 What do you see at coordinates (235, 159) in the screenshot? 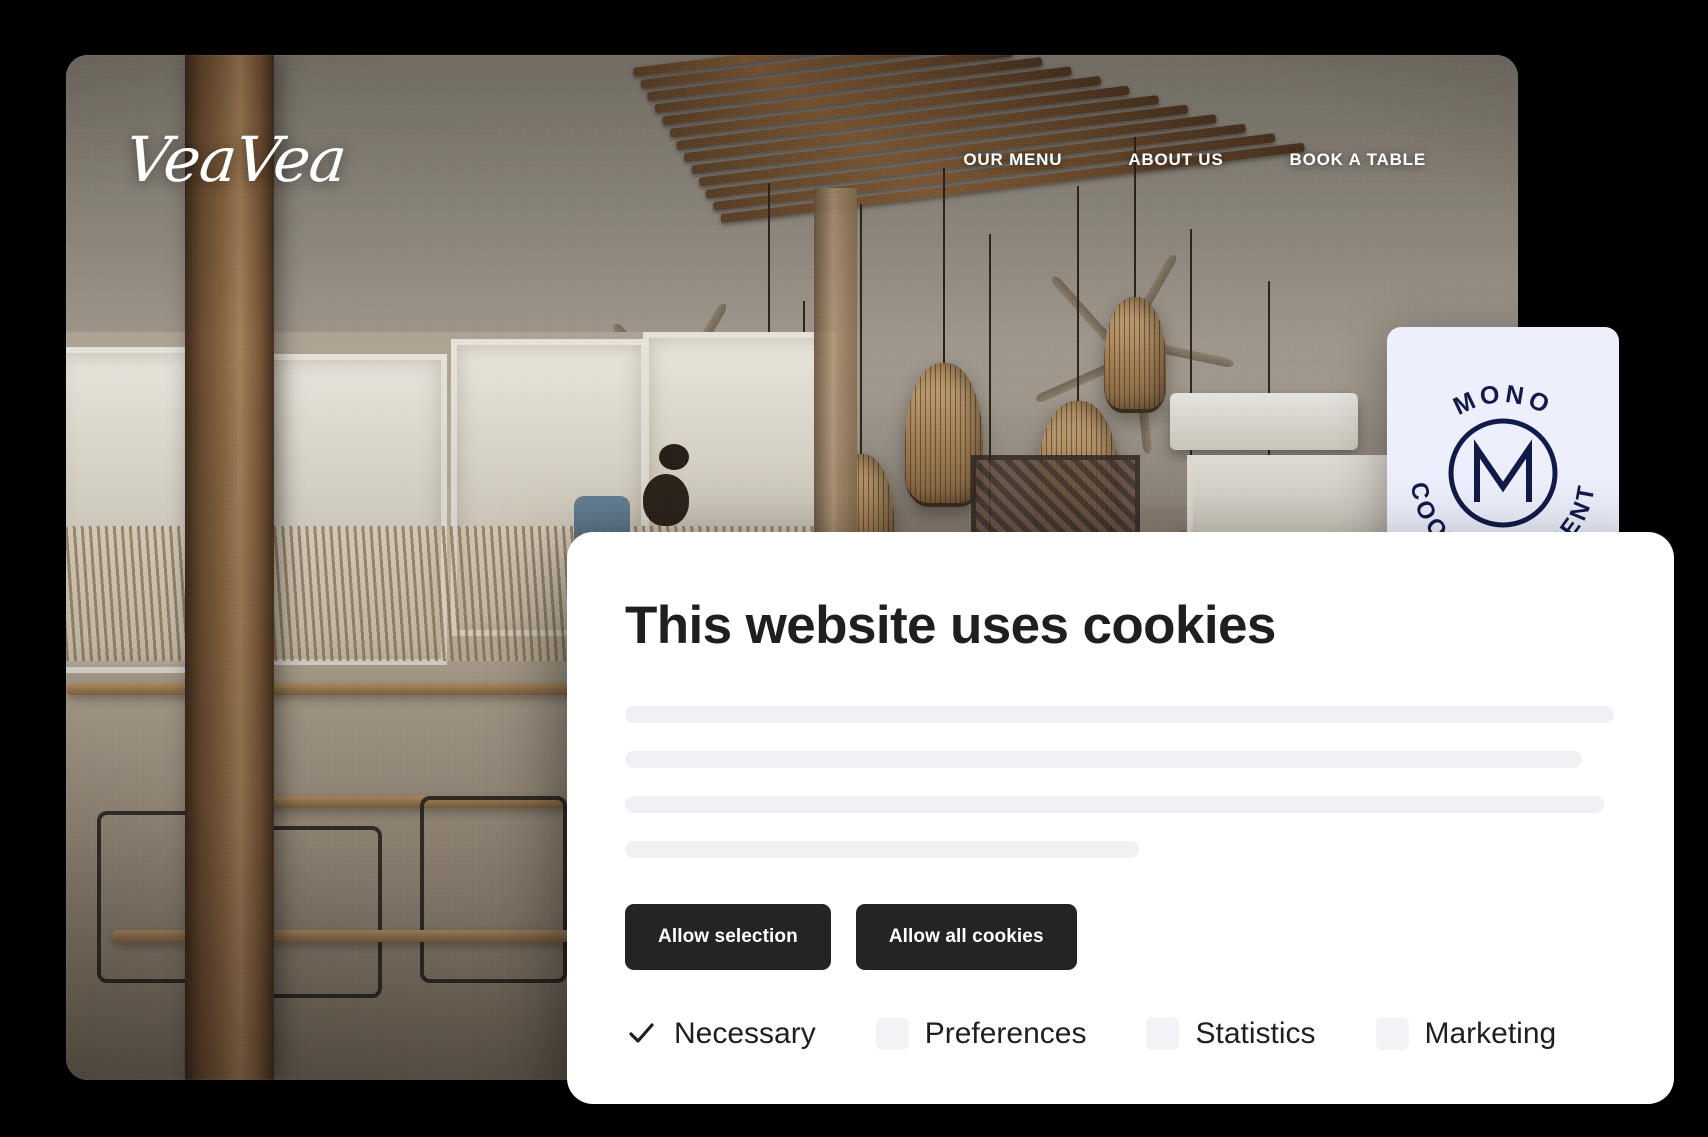
I see `brand-logo: VeaVea` at bounding box center [235, 159].